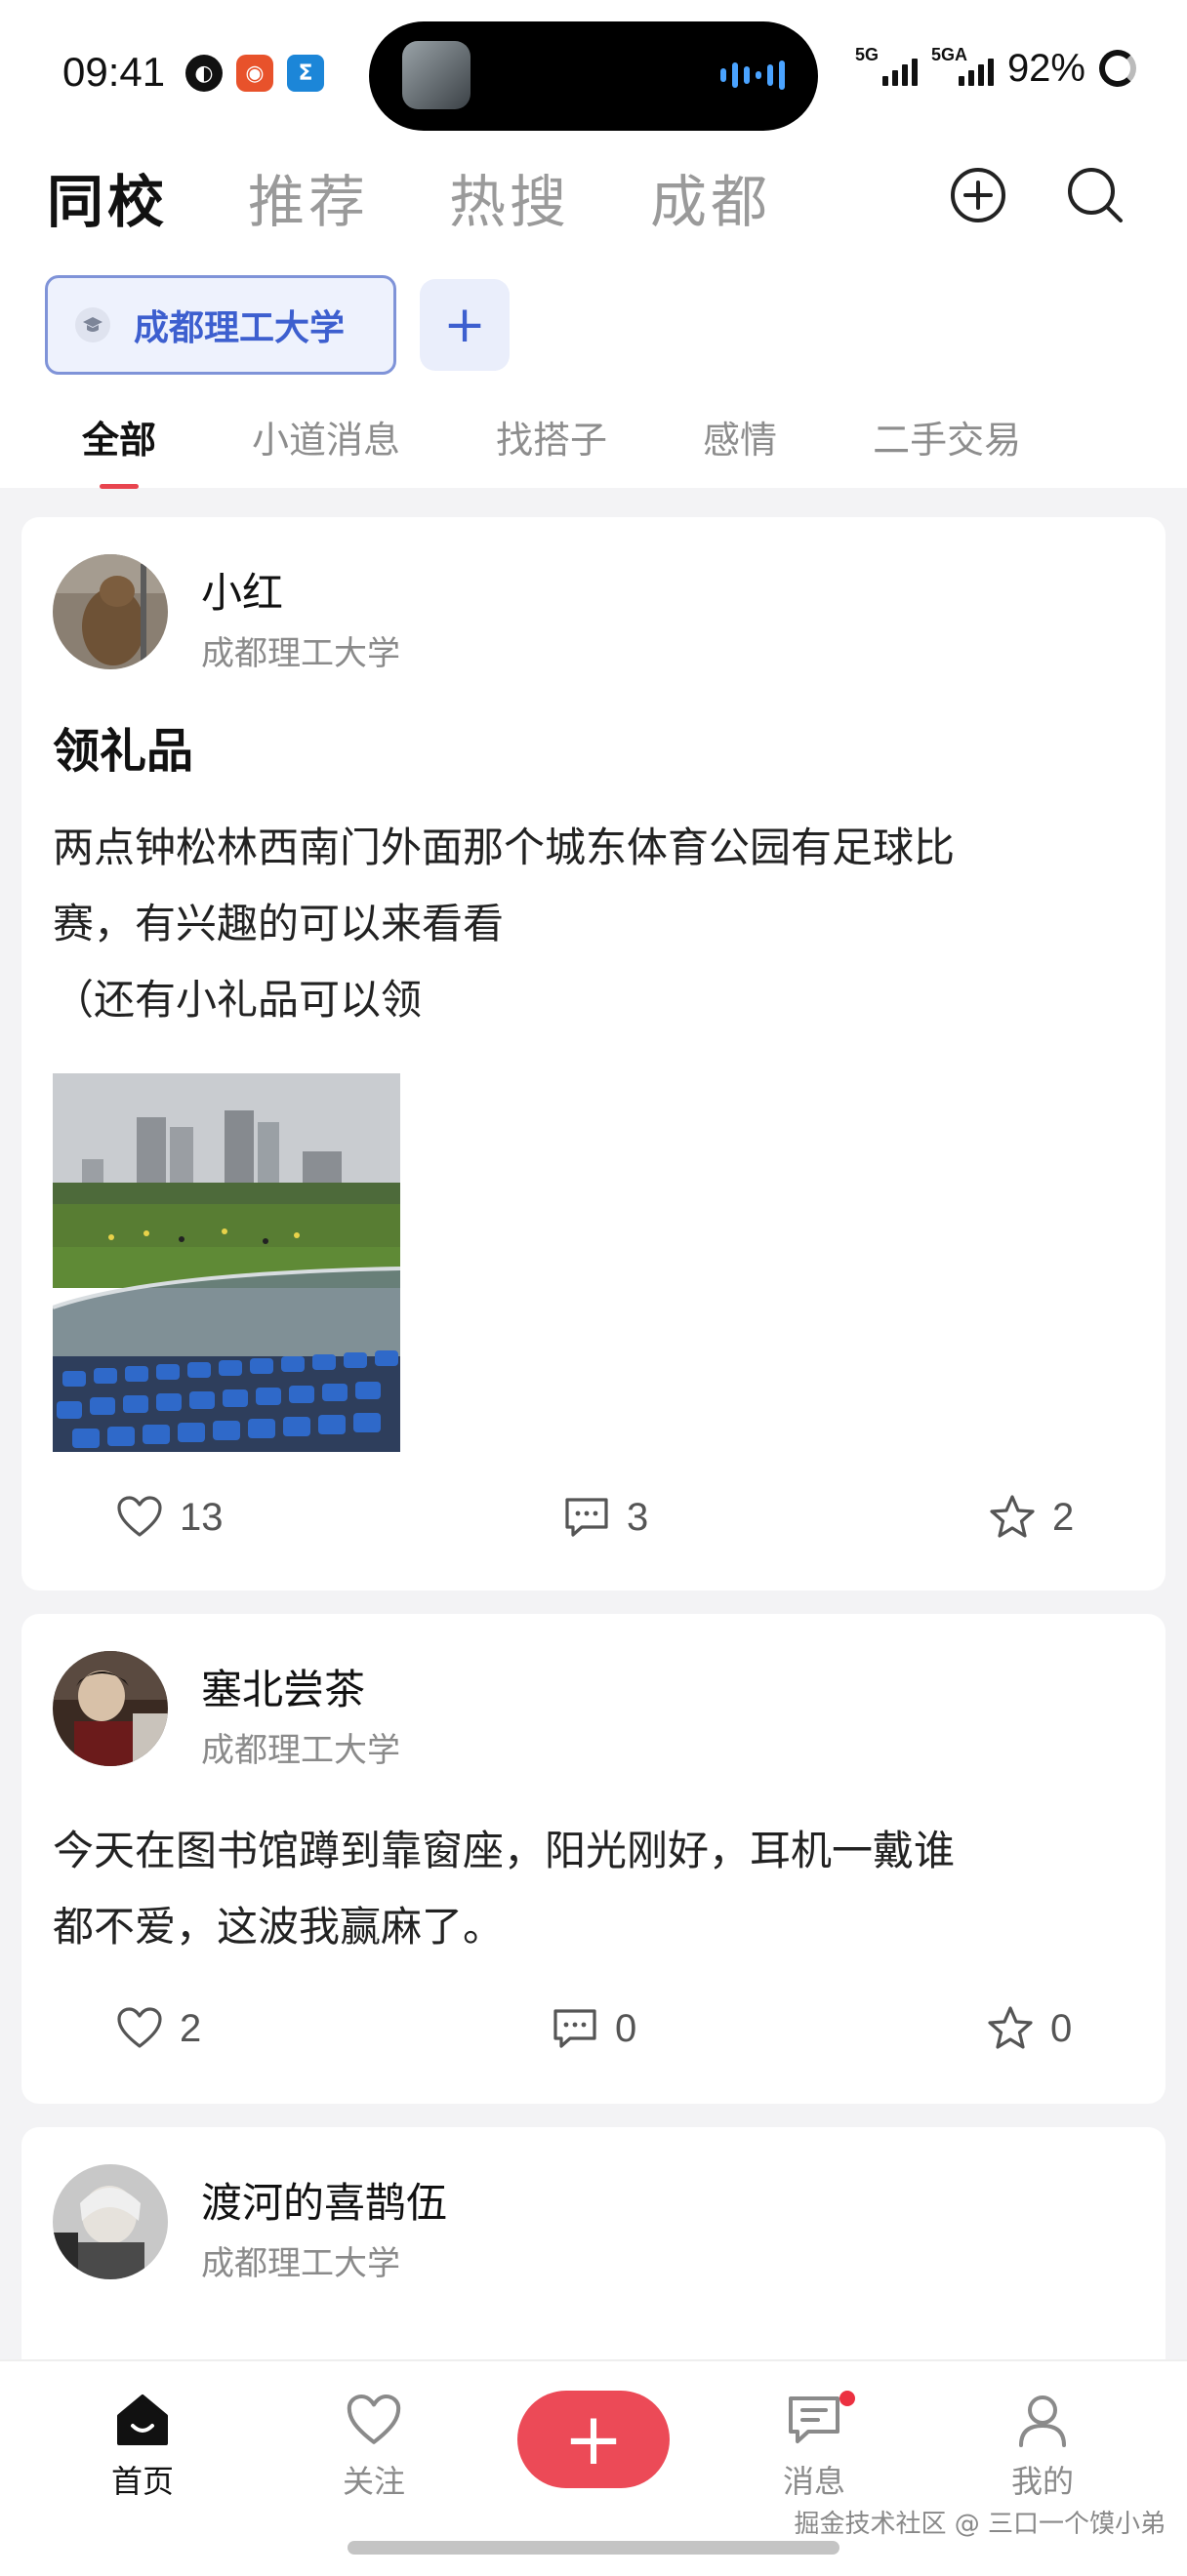  Describe the element at coordinates (114, 72) in the screenshot. I see `status-time: 09:41` at that location.